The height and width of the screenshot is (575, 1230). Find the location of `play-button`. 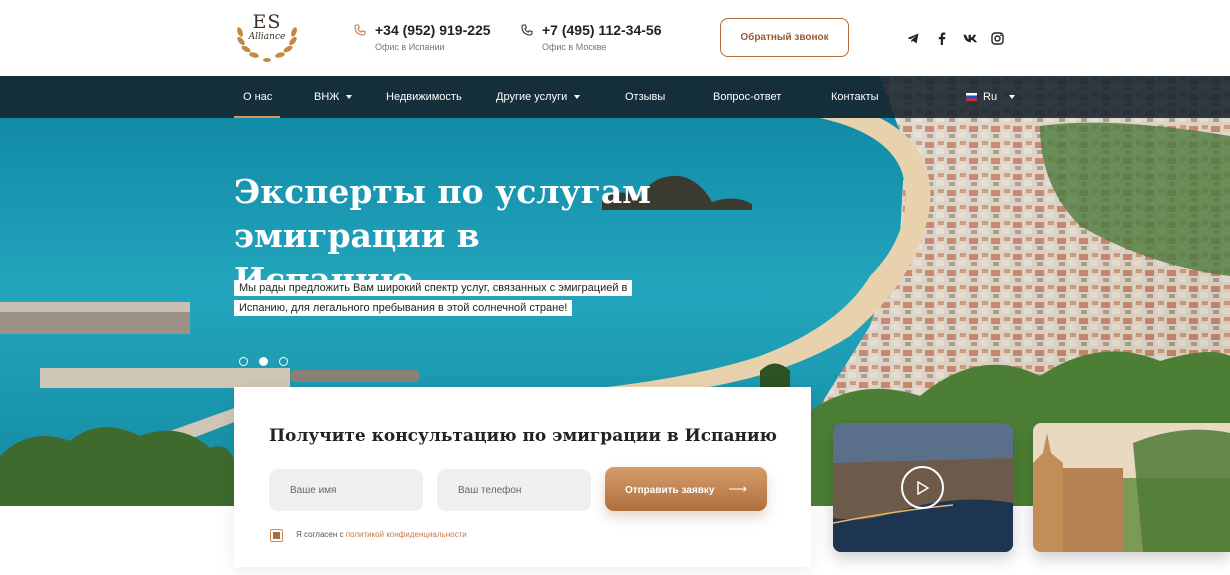

play-button is located at coordinates (922, 487).